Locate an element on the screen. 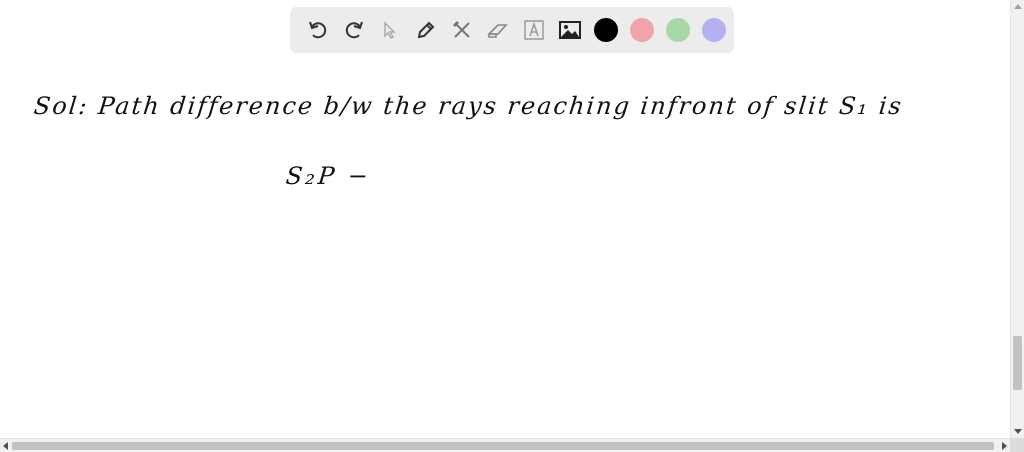 The height and width of the screenshot is (452, 1024). image-button is located at coordinates (570, 30).